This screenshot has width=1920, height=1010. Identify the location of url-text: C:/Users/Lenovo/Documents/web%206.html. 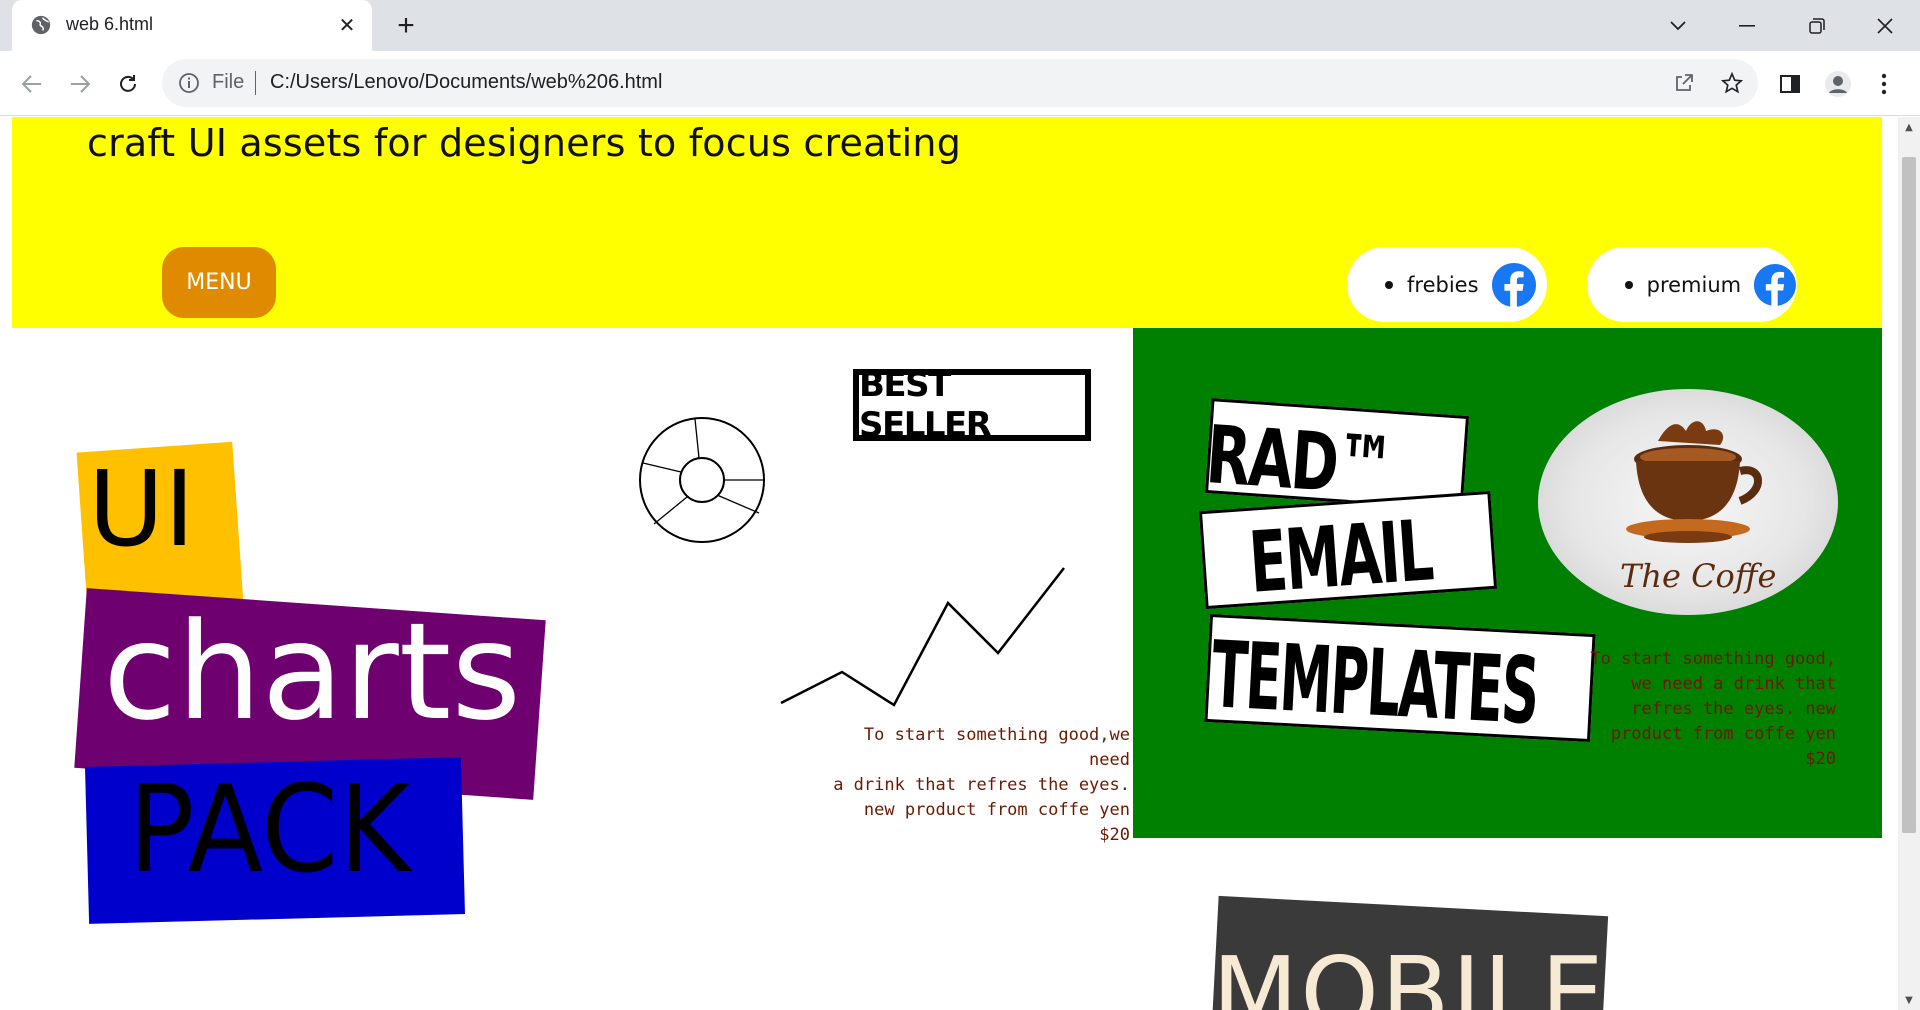
(466, 82).